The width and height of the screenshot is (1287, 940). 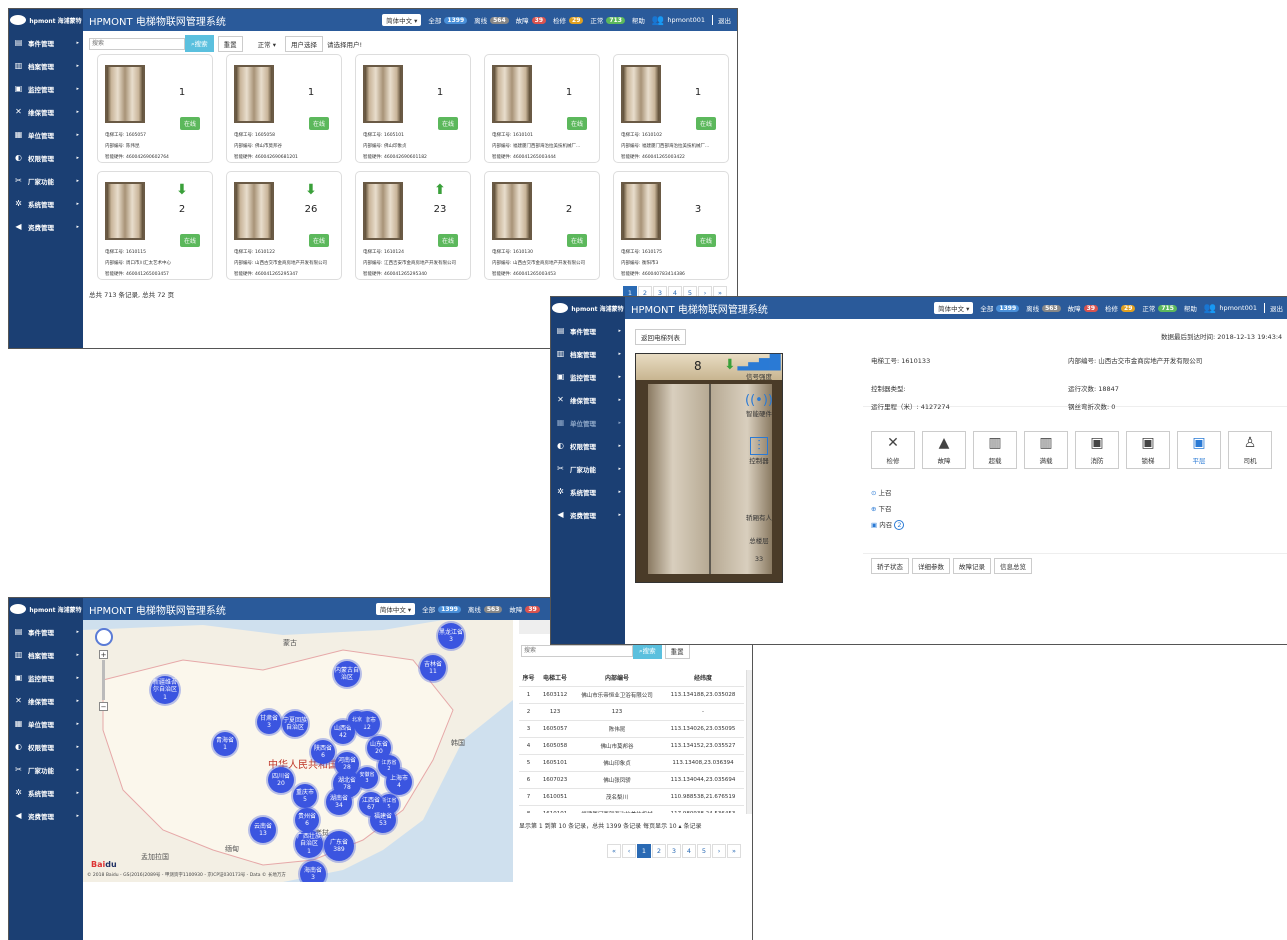 I want to click on page-button: ‹, so click(x=629, y=851).